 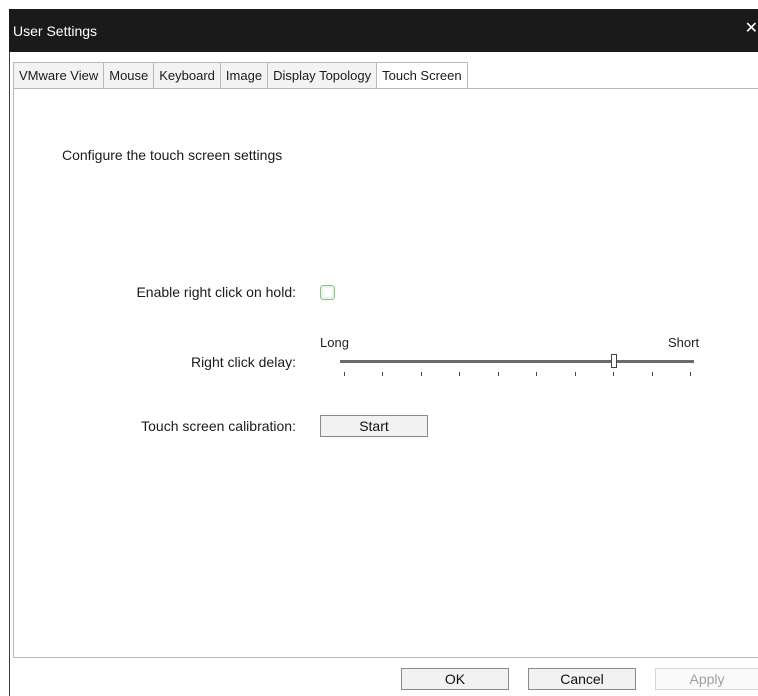 What do you see at coordinates (455, 679) in the screenshot?
I see `ok-button: OK` at bounding box center [455, 679].